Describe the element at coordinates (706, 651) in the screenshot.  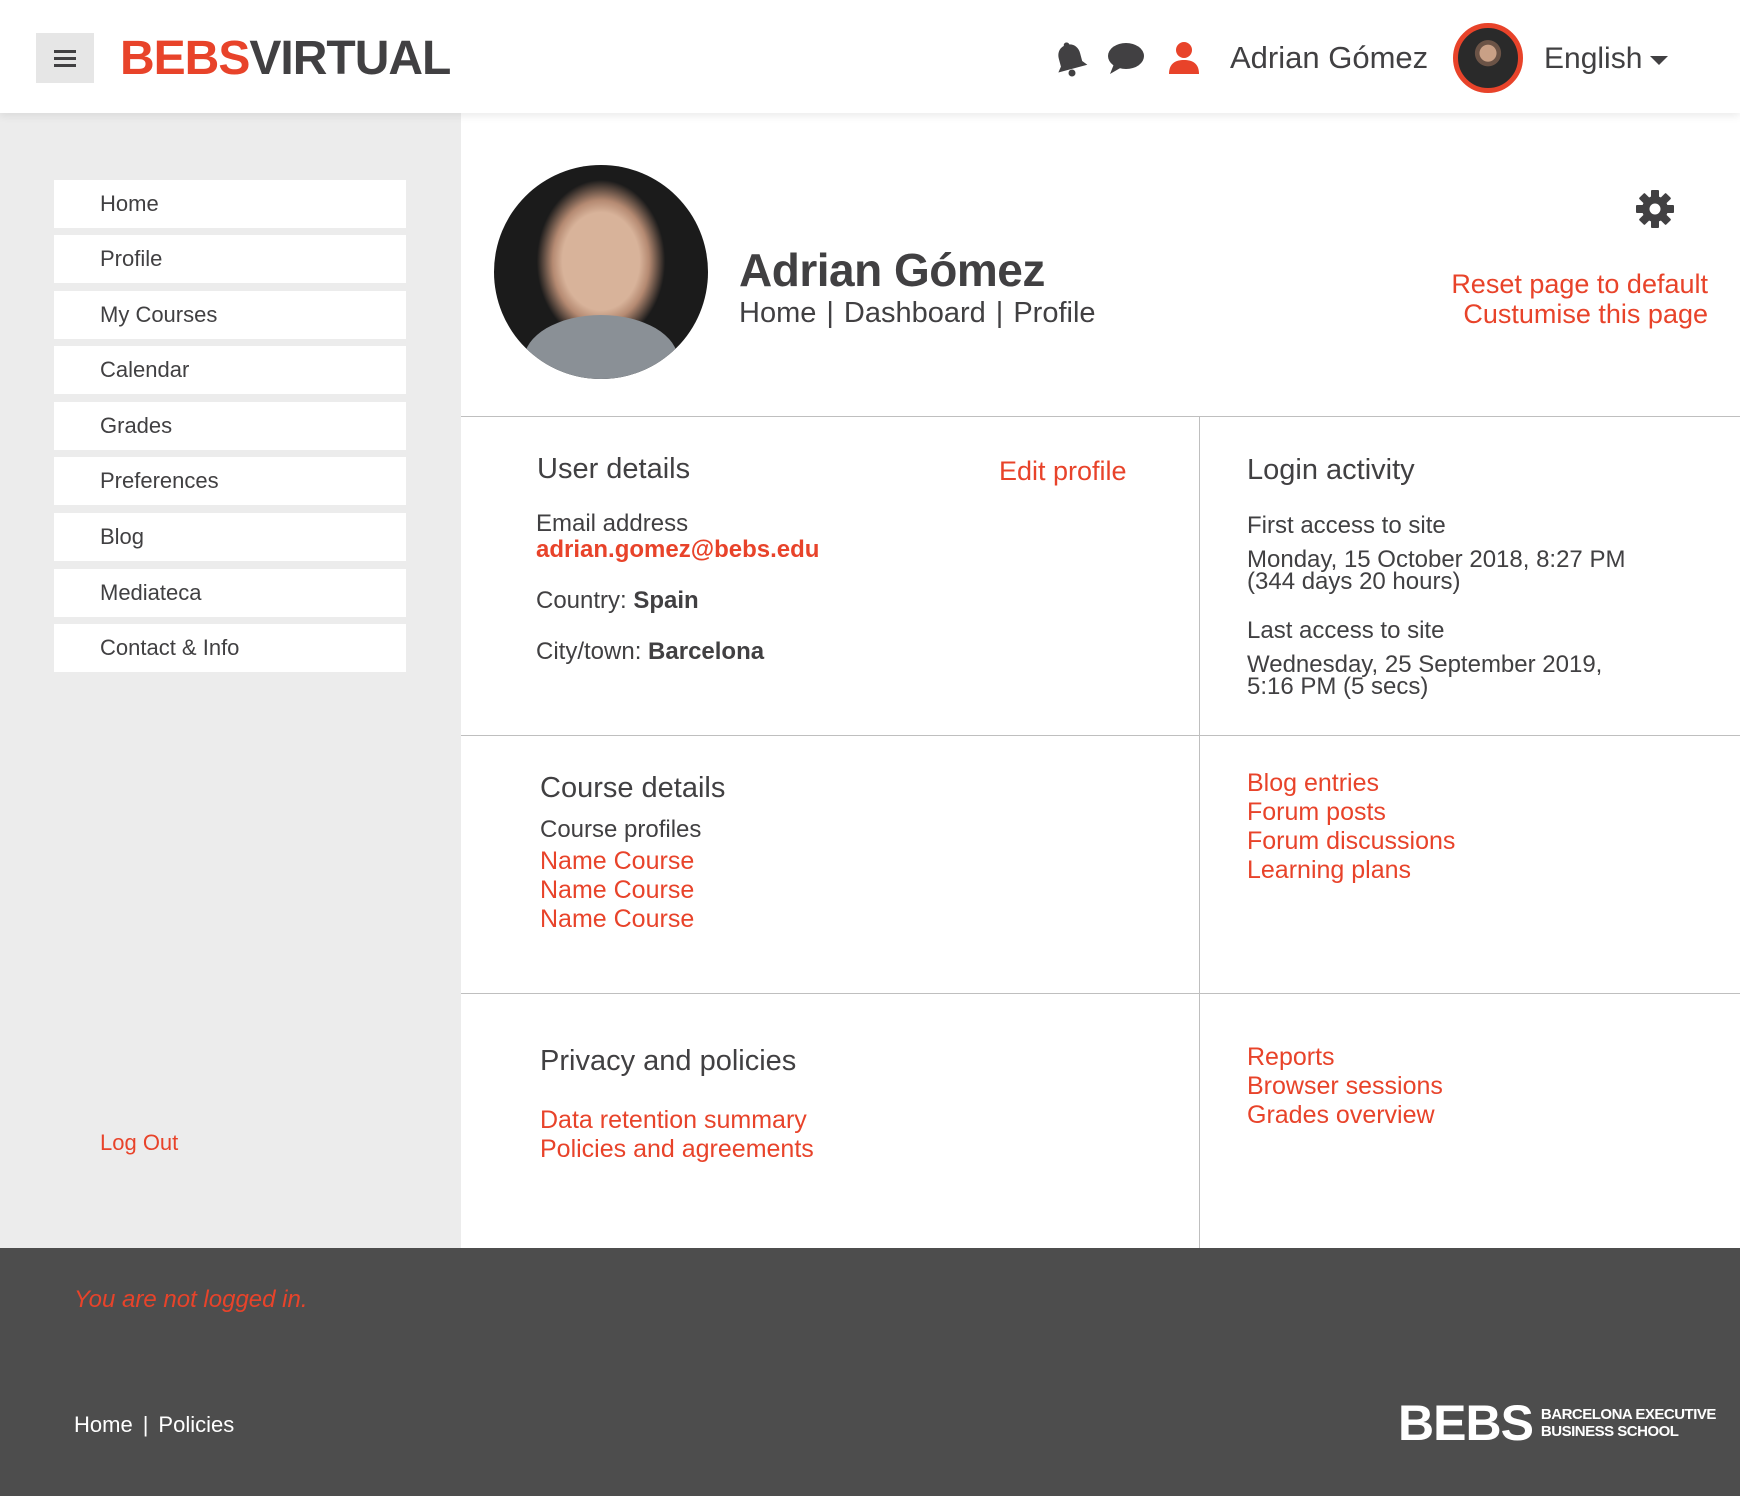
I see `city-value: Barcelona` at that location.